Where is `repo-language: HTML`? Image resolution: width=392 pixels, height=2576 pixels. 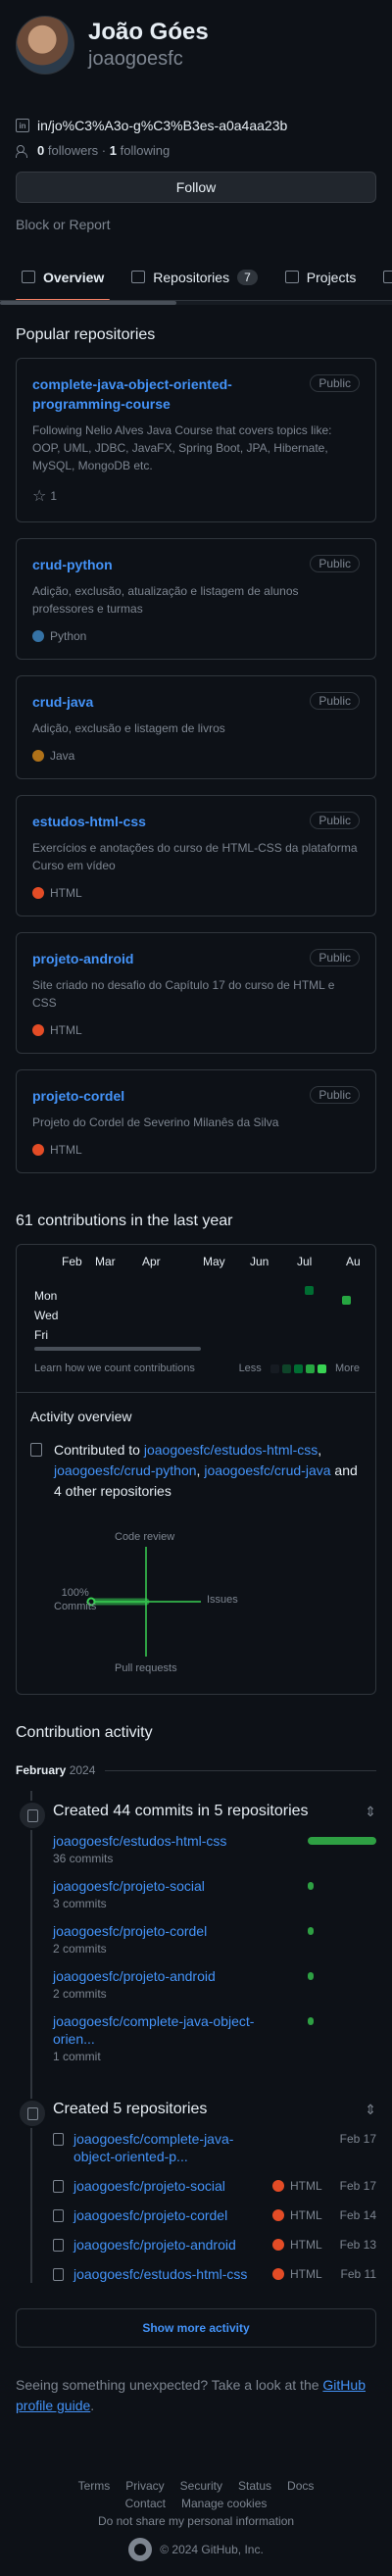 repo-language: HTML is located at coordinates (302, 2274).